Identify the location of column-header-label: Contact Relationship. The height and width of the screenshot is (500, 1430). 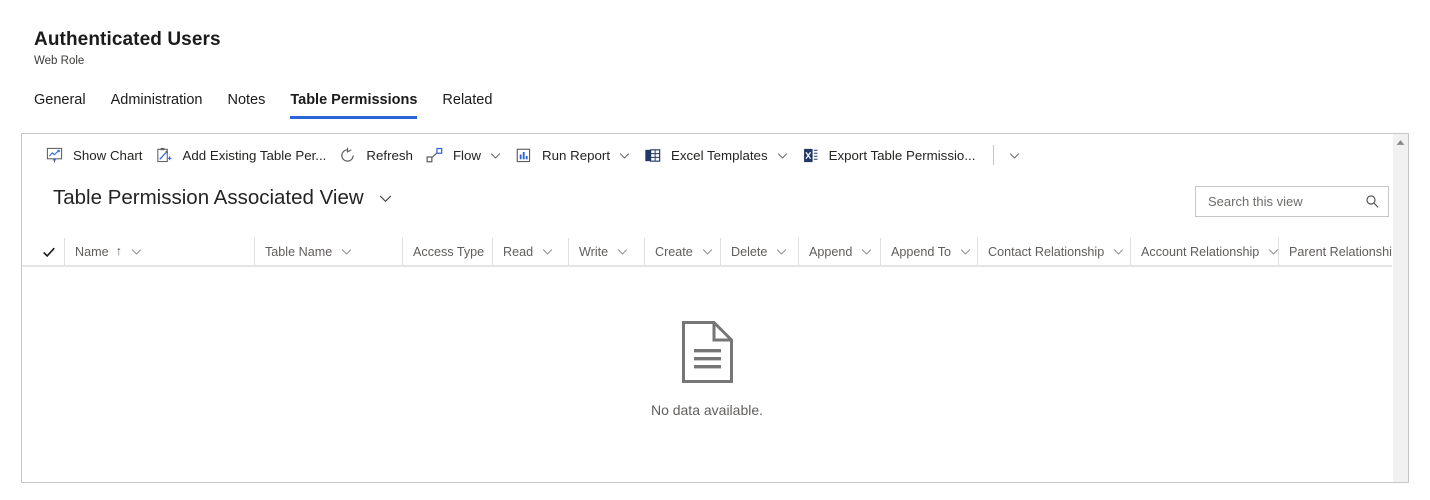
(1046, 251).